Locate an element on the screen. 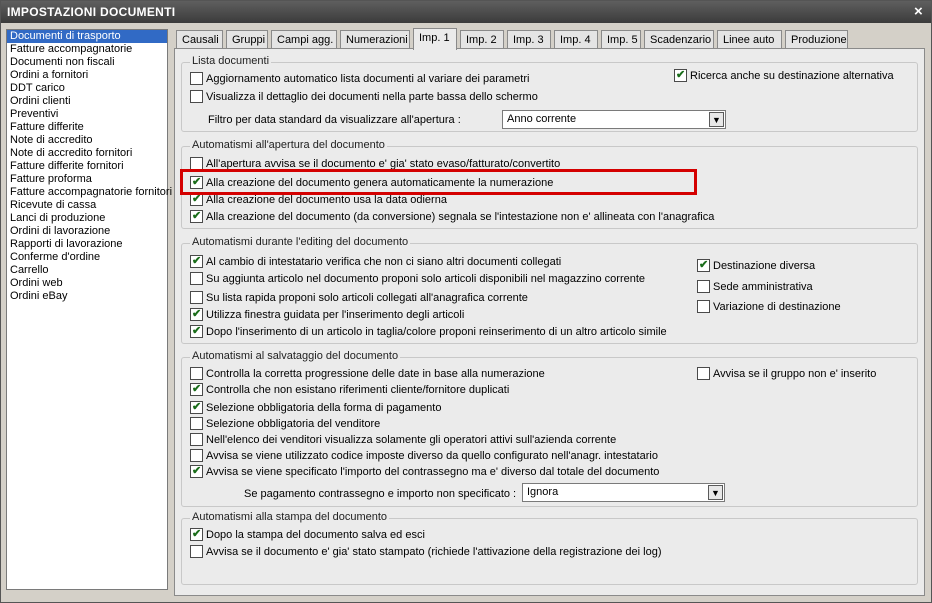  sidebar-item: Fatture differite is located at coordinates (87, 127).